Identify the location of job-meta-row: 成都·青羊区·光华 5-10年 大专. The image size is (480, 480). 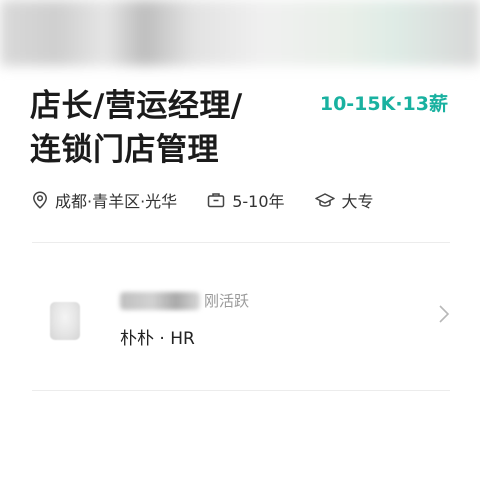
(203, 200).